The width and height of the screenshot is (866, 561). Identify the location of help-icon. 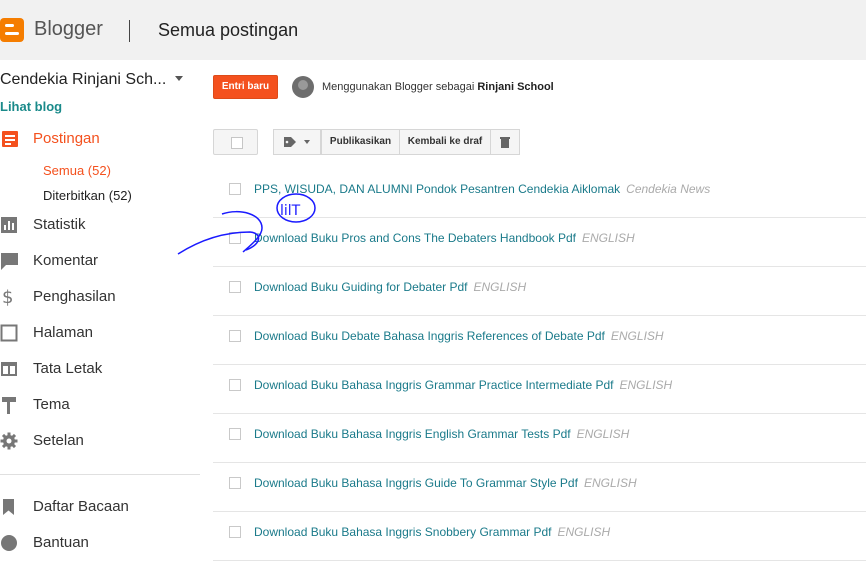
(9, 543).